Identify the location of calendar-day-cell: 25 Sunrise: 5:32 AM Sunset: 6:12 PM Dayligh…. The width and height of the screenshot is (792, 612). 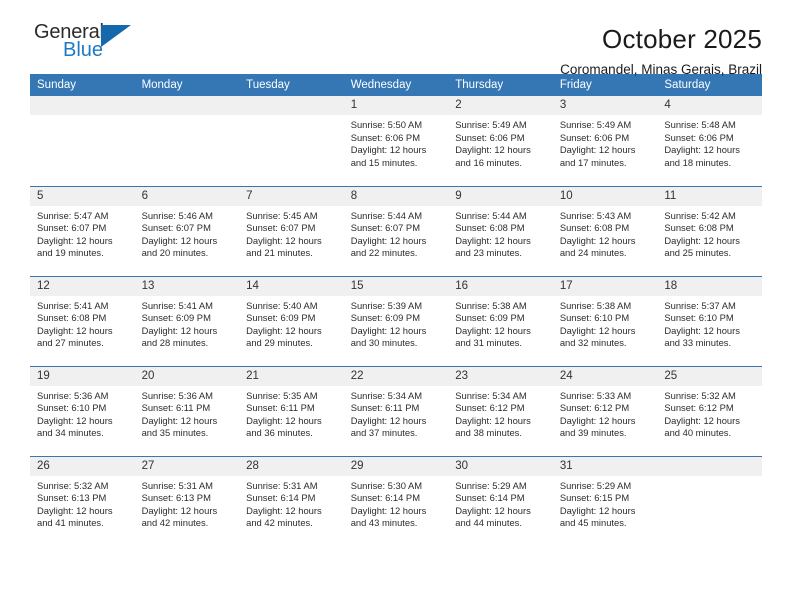
(709, 410).